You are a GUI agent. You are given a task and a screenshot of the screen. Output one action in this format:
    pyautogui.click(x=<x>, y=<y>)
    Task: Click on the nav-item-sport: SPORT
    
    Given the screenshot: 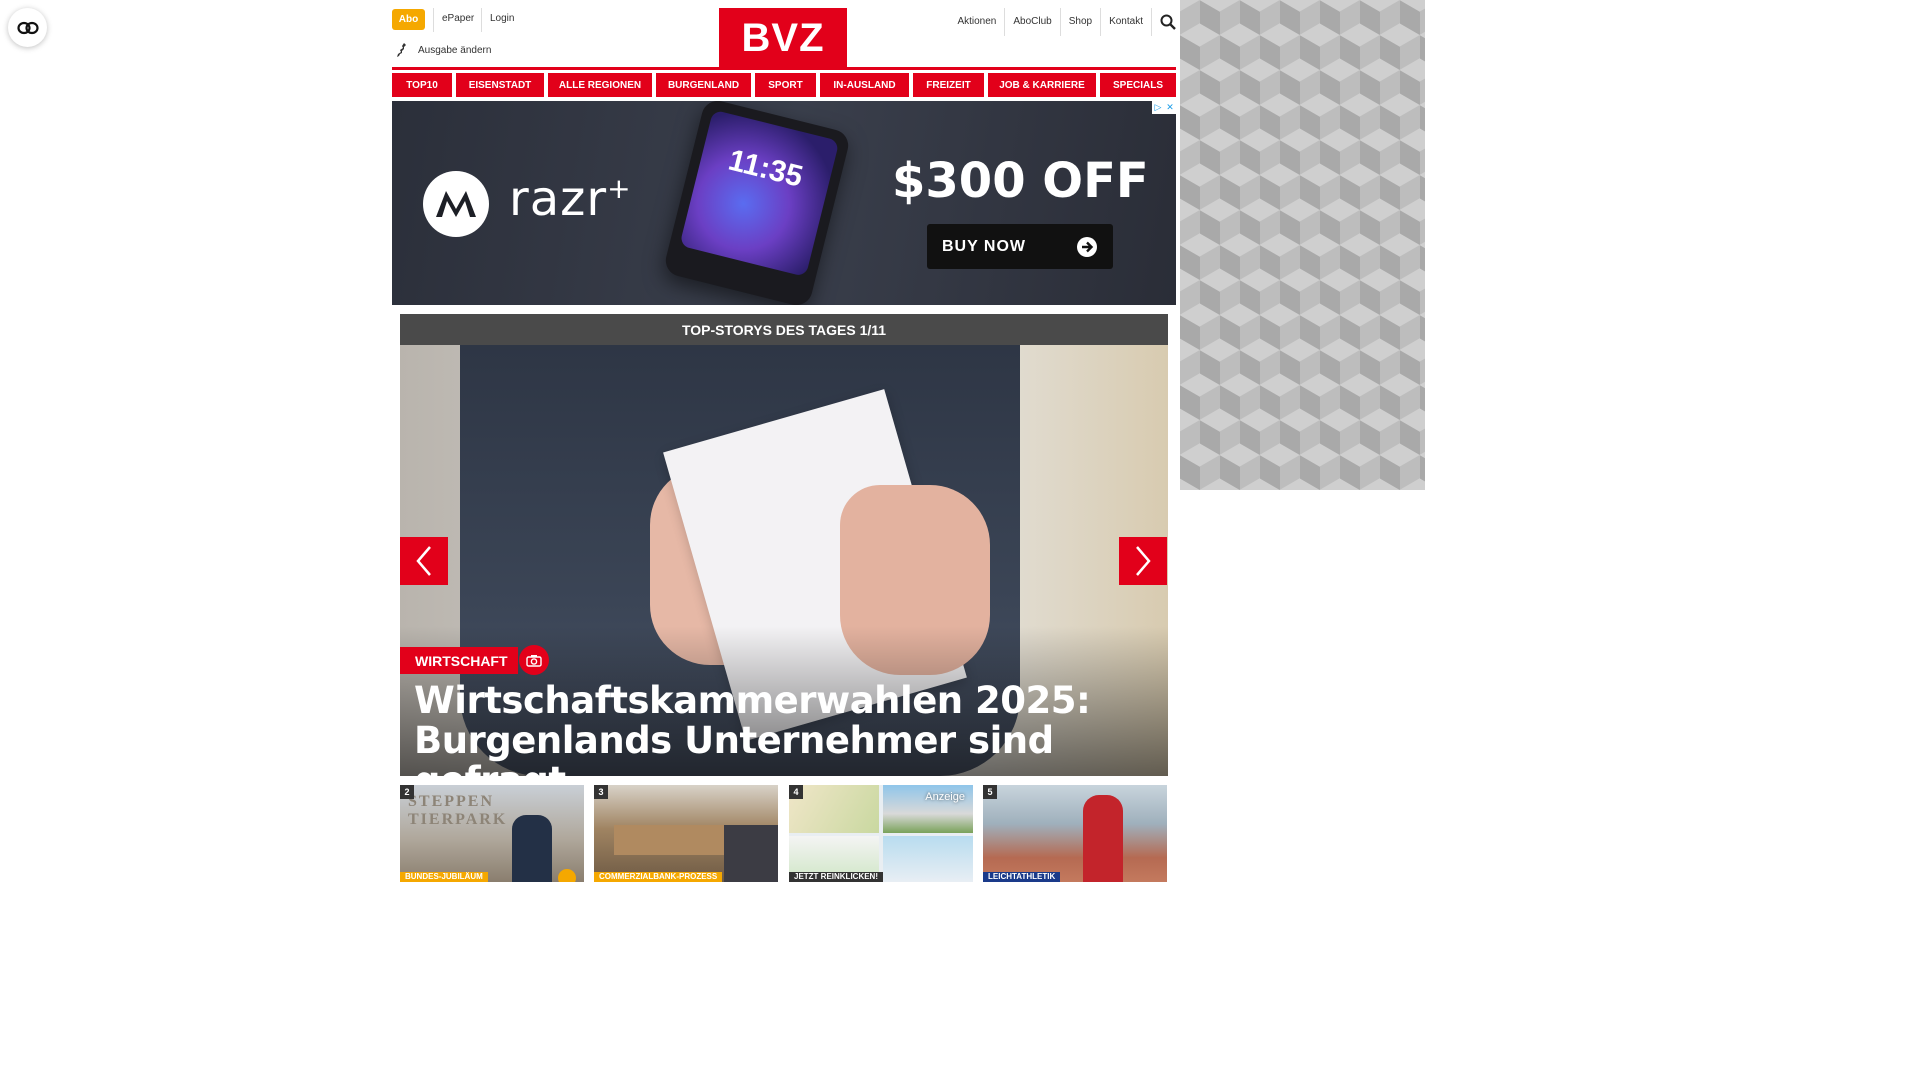 What is the action you would take?
    pyautogui.click(x=785, y=85)
    